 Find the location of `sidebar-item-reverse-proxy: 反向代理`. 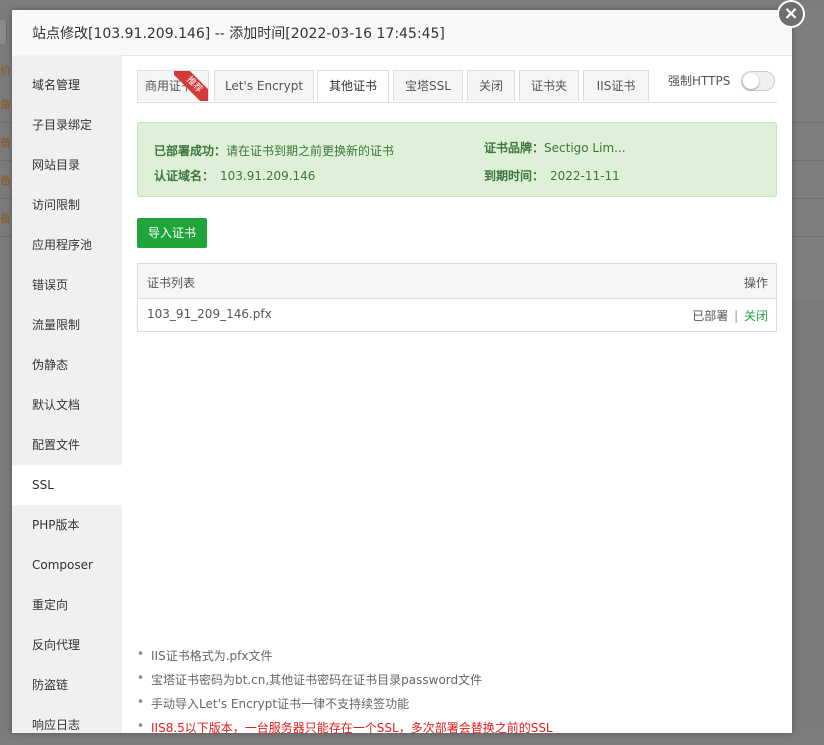

sidebar-item-reverse-proxy: 反向代理 is located at coordinates (67, 645).